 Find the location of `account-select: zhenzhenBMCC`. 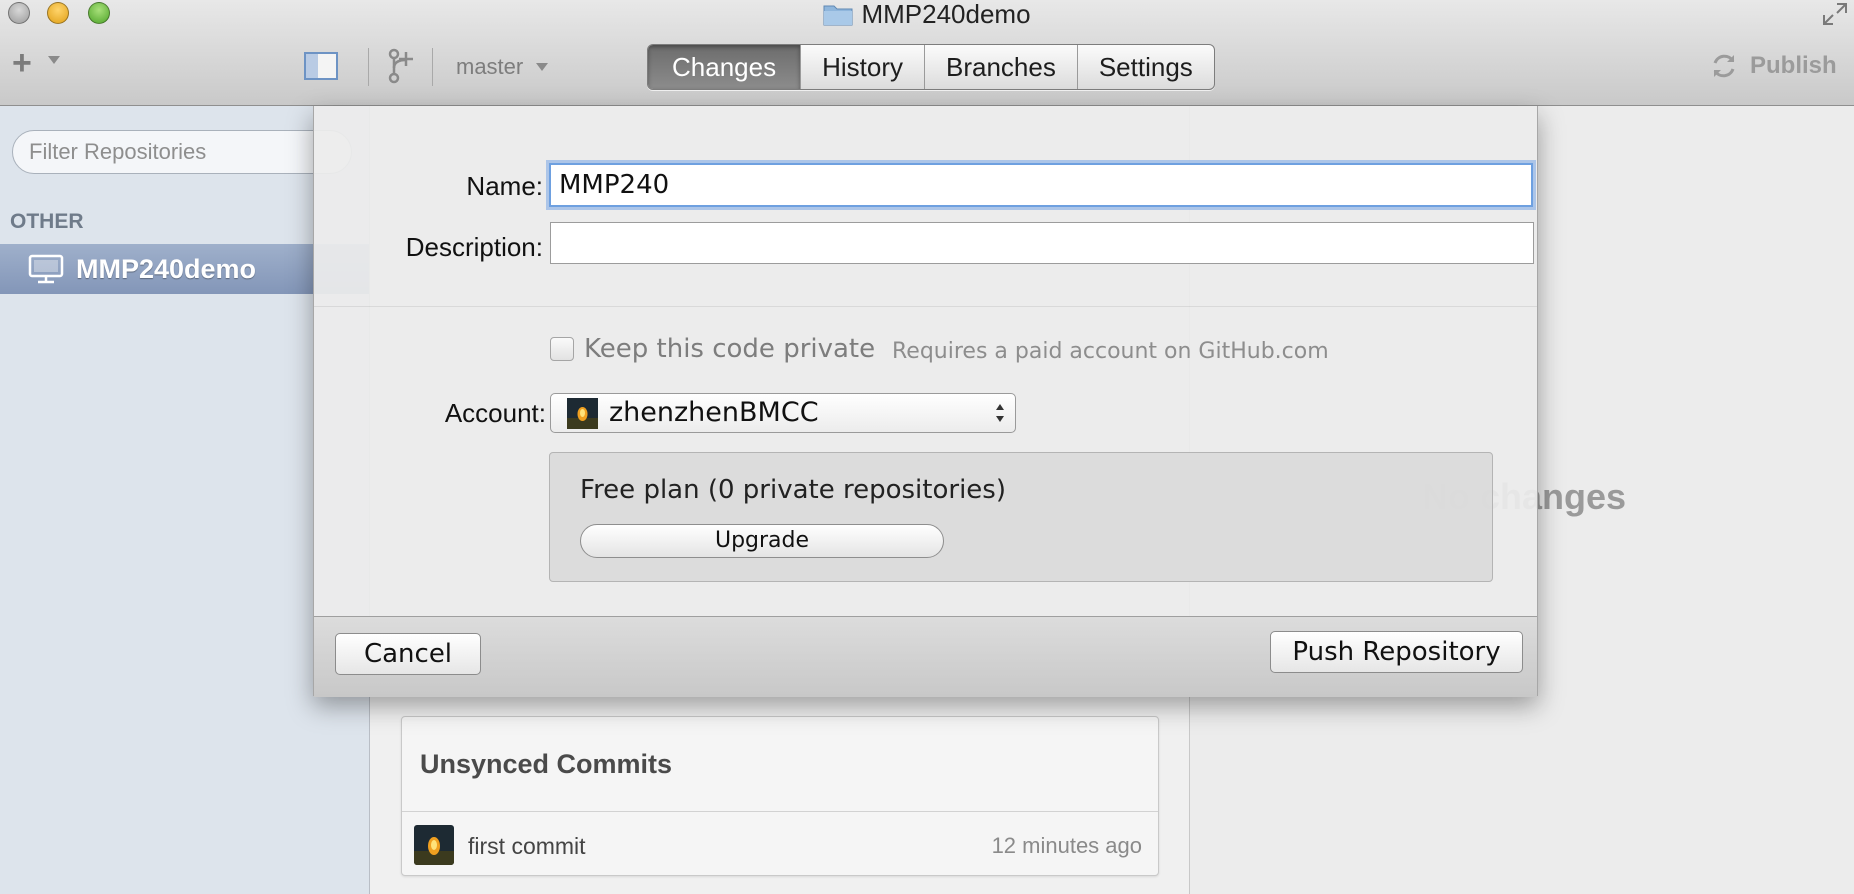

account-select: zhenzhenBMCC is located at coordinates (783, 413).